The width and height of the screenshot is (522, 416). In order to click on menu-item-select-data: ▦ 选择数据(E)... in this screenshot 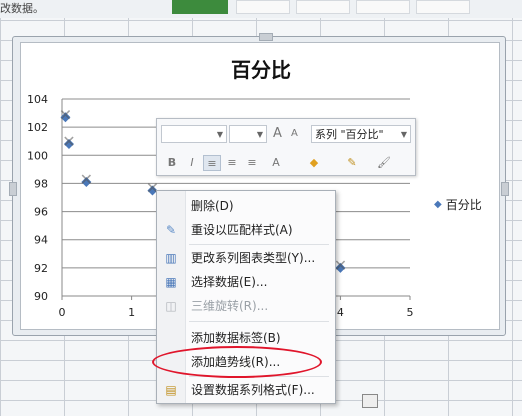, I will do `click(246, 282)`.